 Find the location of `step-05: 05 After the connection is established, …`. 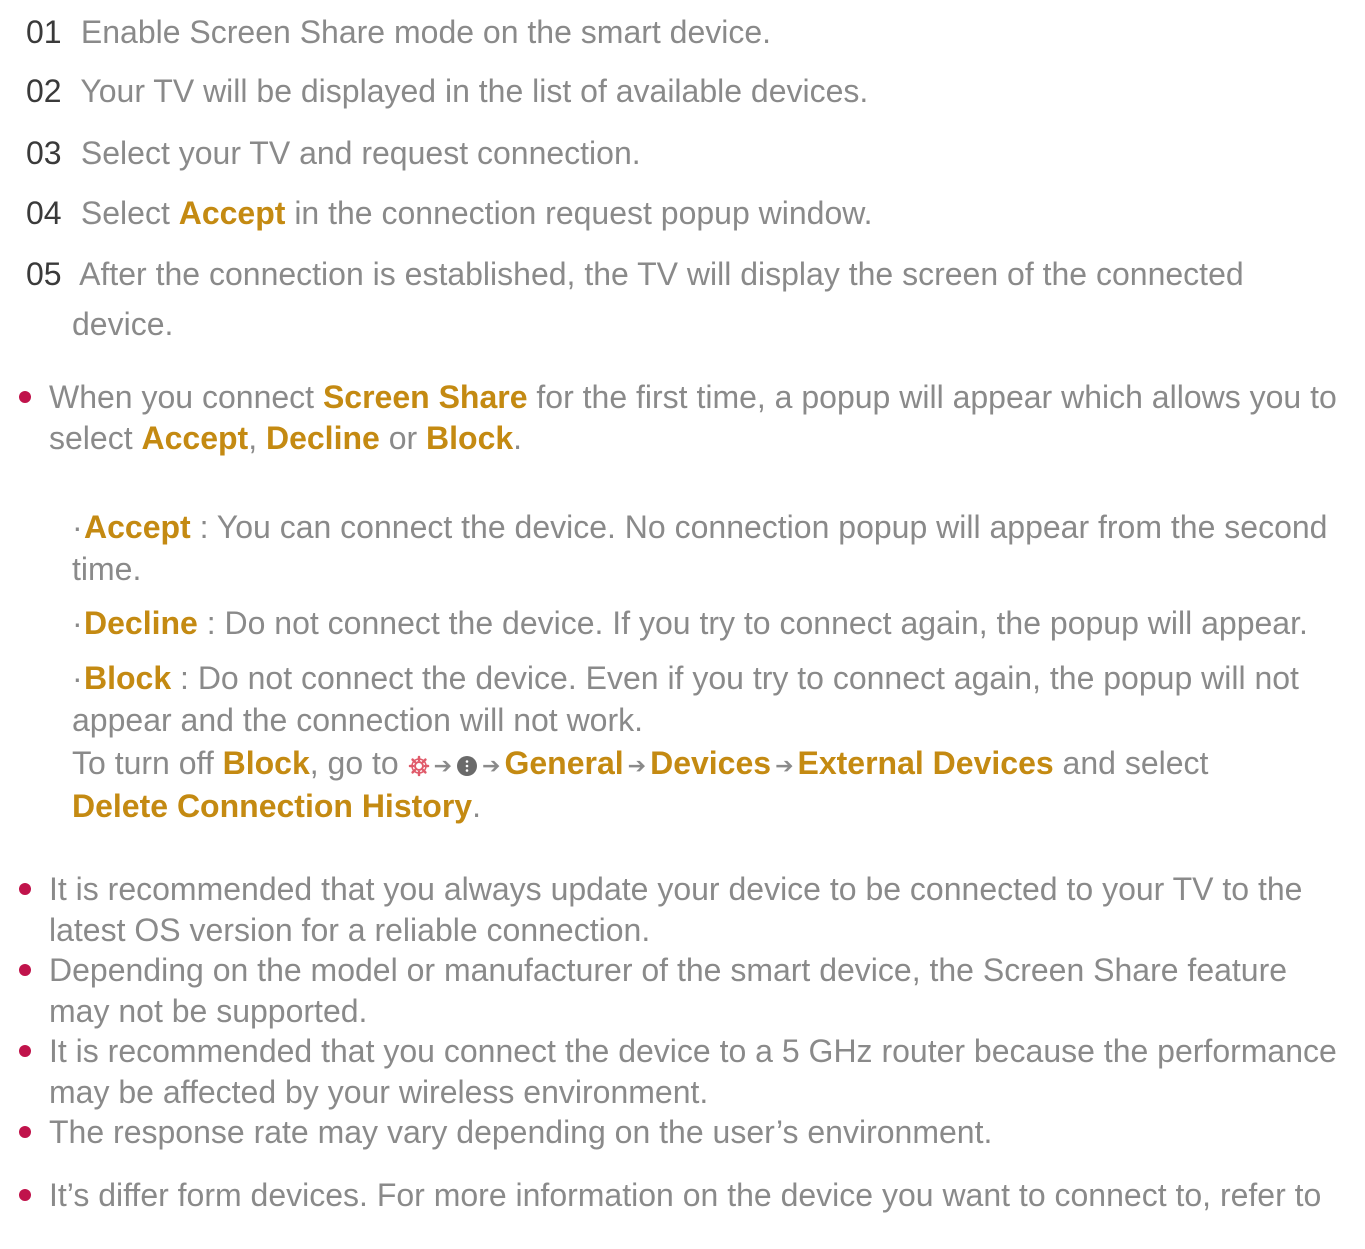

step-05: 05 After the connection is established, … is located at coordinates (635, 274).